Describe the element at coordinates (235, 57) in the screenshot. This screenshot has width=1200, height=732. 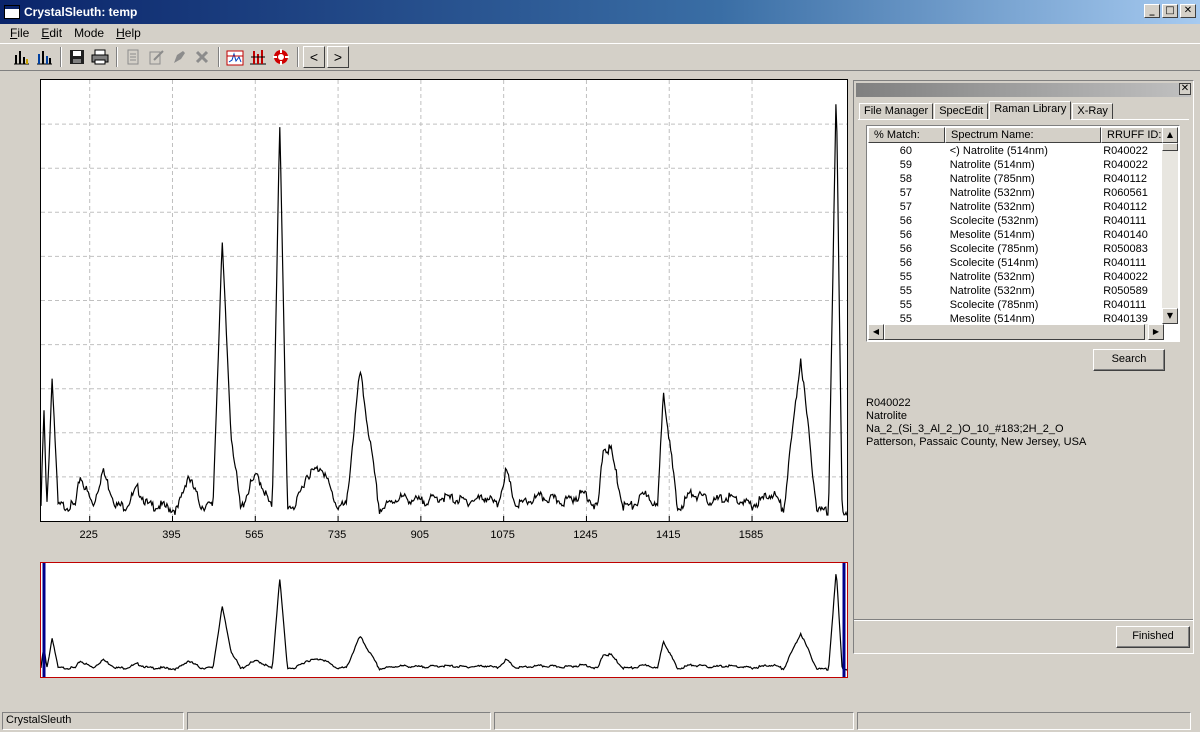
I see `spectrum-fit-icon` at that location.